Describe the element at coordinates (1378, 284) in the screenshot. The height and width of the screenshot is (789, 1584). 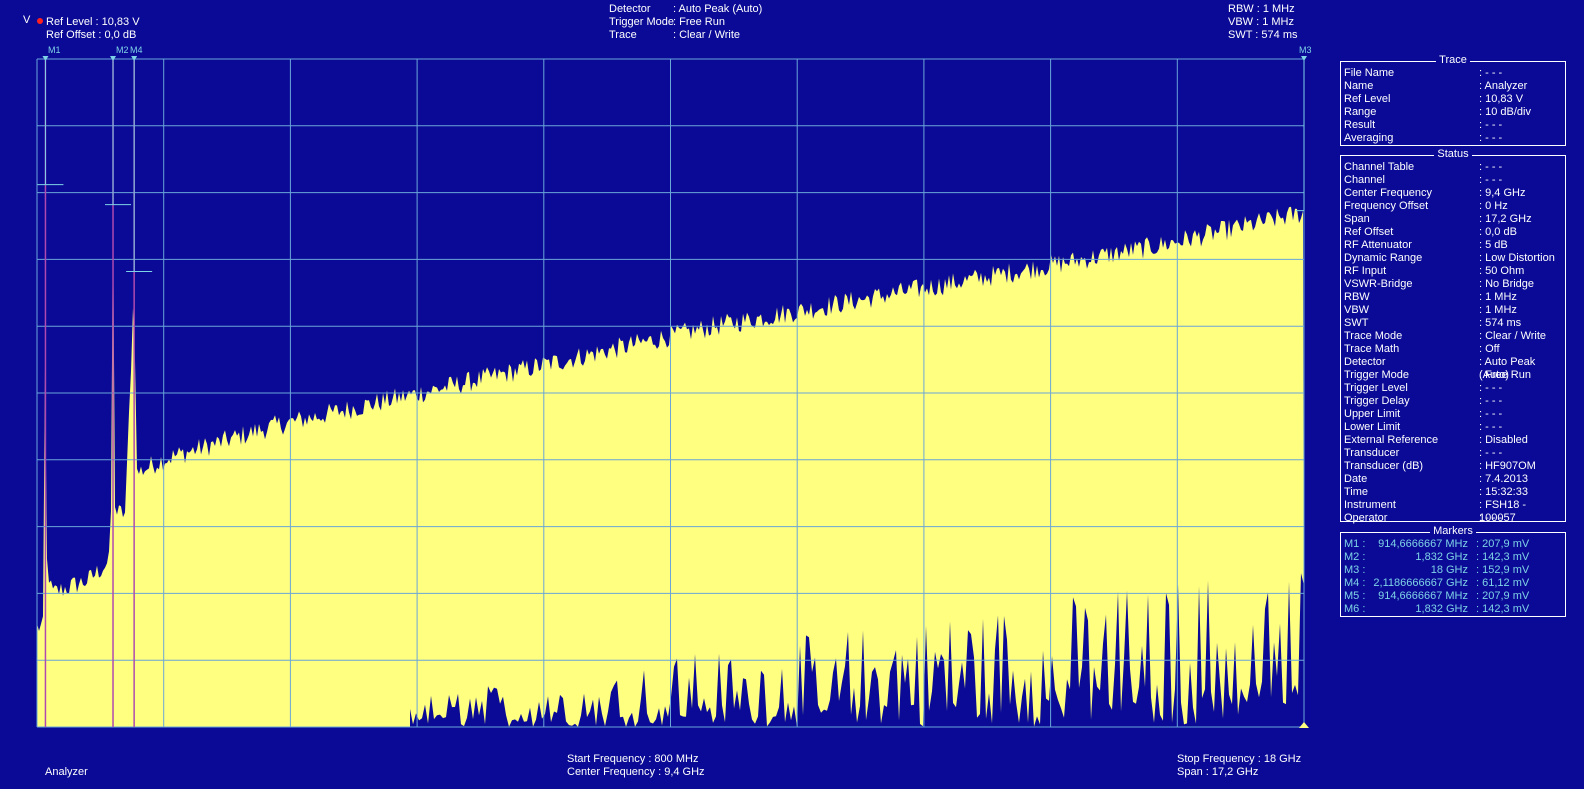
I see `status-panel-key: VSWR-Bridge` at that location.